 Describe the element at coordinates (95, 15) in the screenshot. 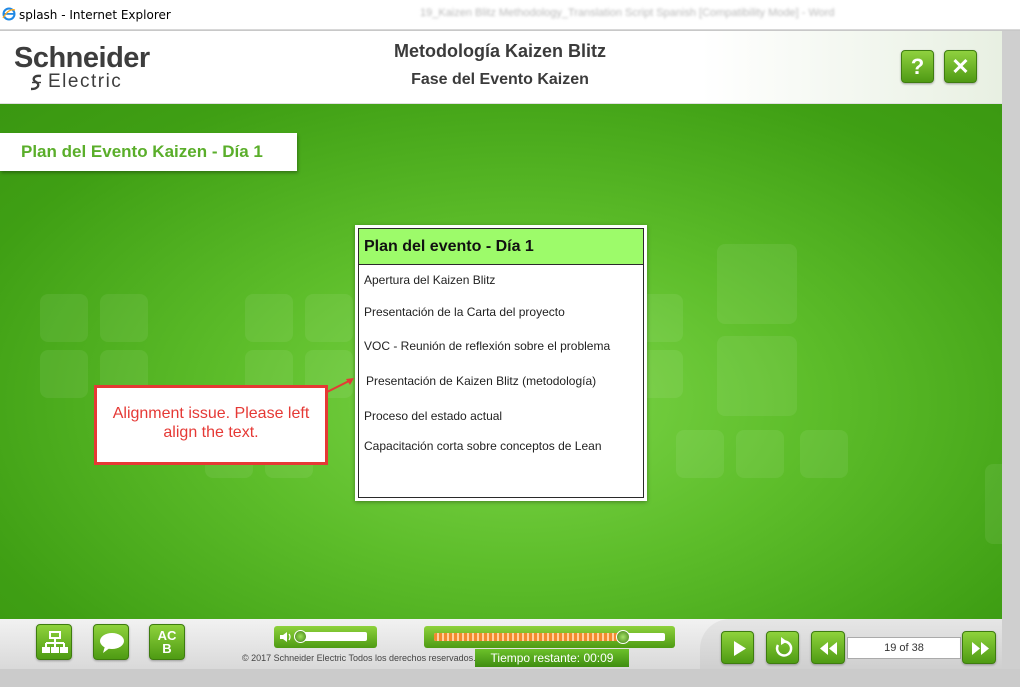

I see `window-title: splash - Internet Explorer` at that location.